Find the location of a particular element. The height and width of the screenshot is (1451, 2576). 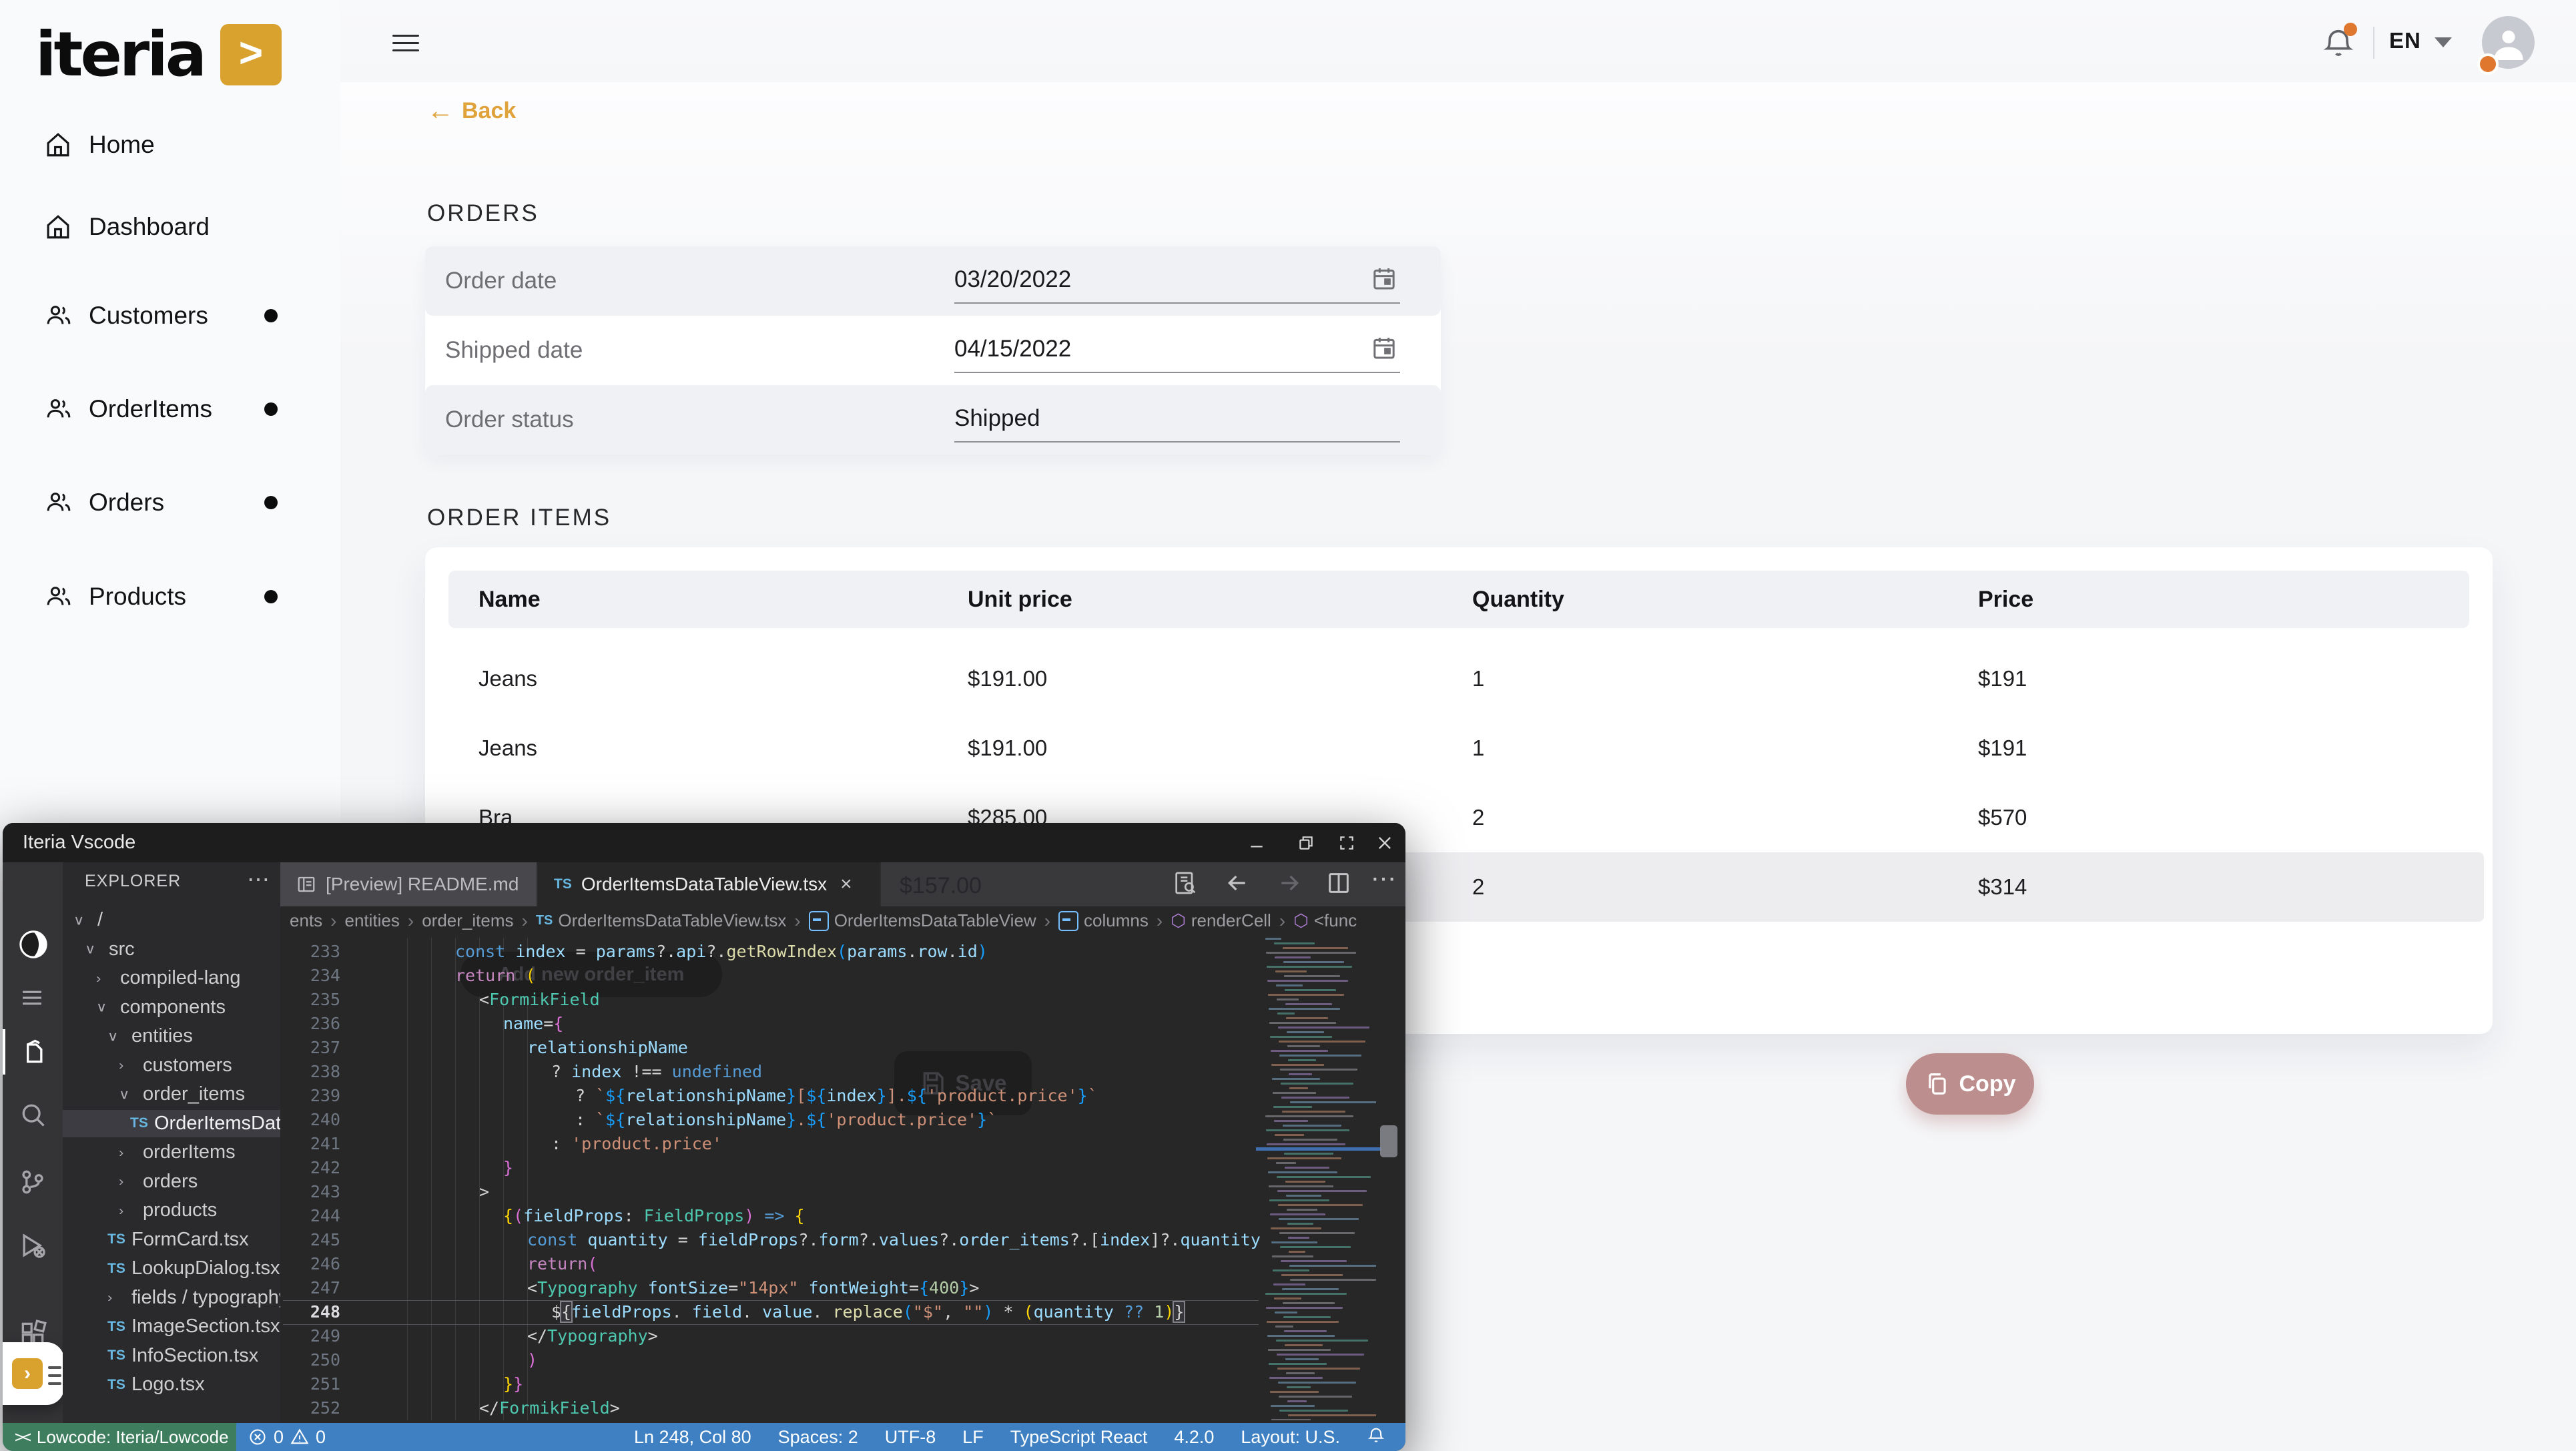

navigate-forward-icon is located at coordinates (1290, 884).